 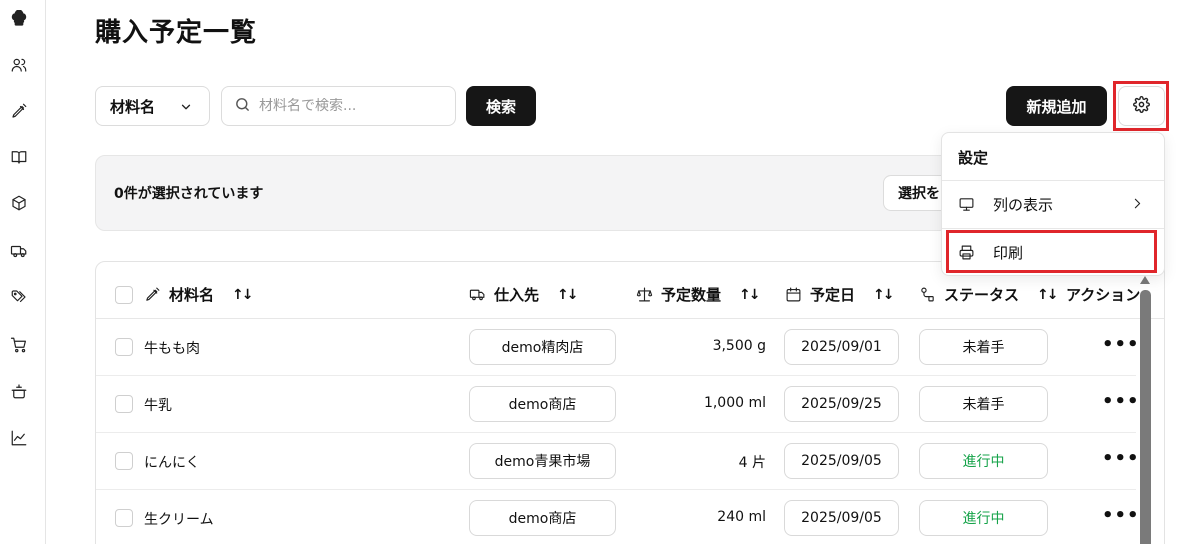 What do you see at coordinates (186, 109) in the screenshot?
I see `chevron-down-icon` at bounding box center [186, 109].